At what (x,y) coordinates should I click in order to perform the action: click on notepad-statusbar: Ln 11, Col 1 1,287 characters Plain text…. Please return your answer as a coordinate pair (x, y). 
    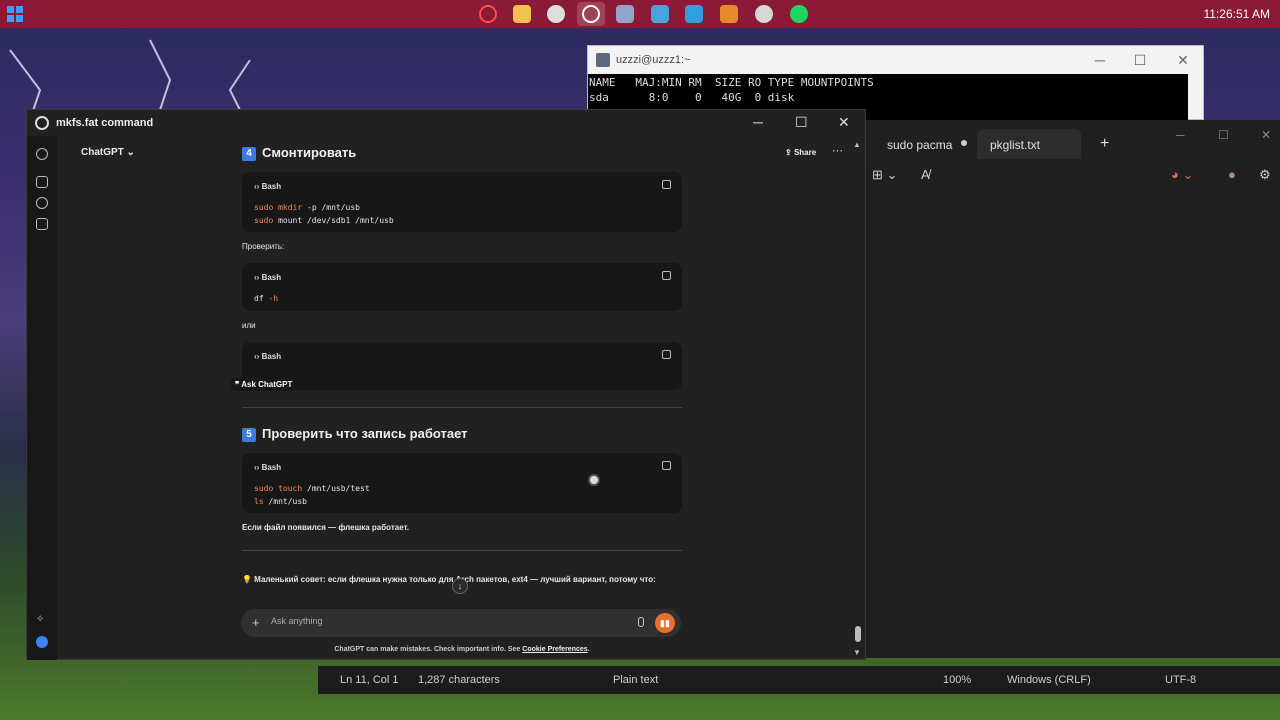
    Looking at the image, I should click on (799, 680).